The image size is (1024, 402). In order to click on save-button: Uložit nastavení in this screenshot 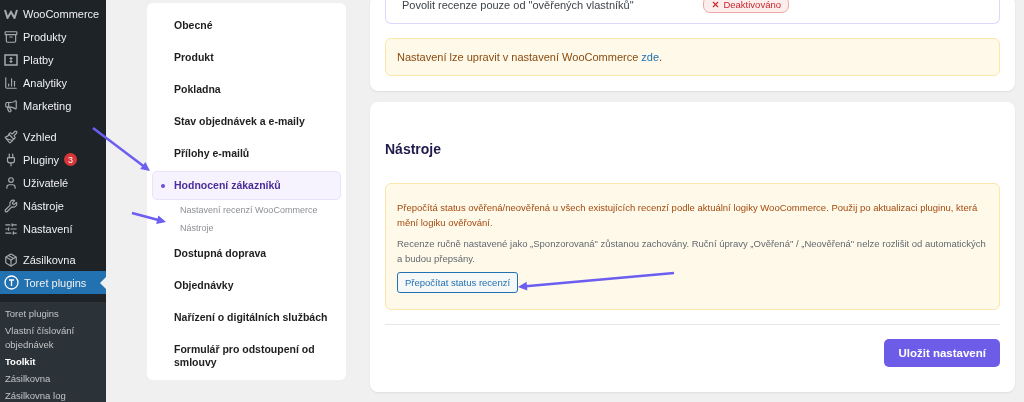, I will do `click(942, 353)`.